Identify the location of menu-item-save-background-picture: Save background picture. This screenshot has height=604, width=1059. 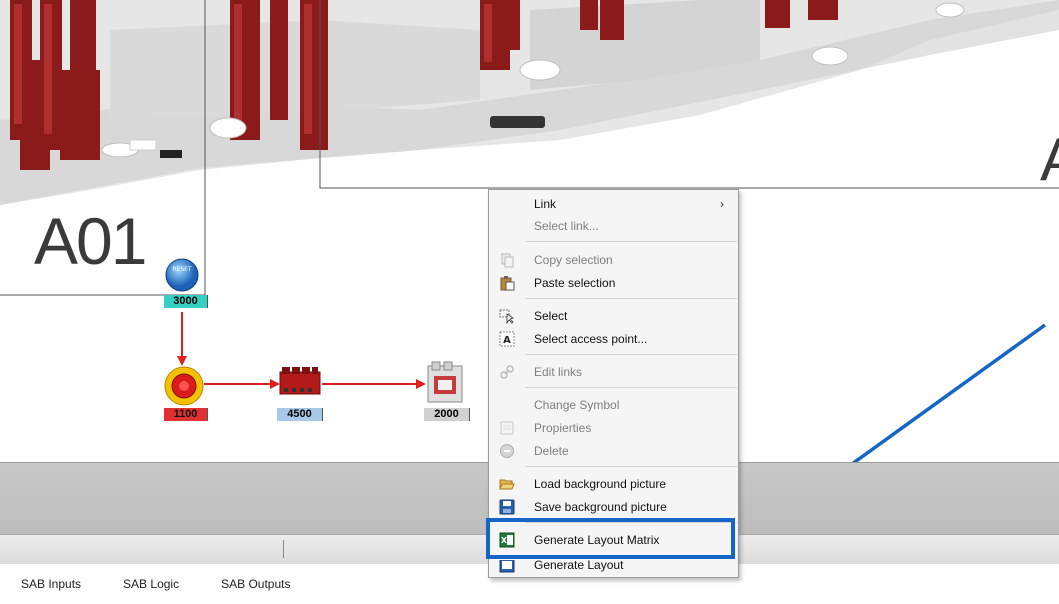
(613, 507).